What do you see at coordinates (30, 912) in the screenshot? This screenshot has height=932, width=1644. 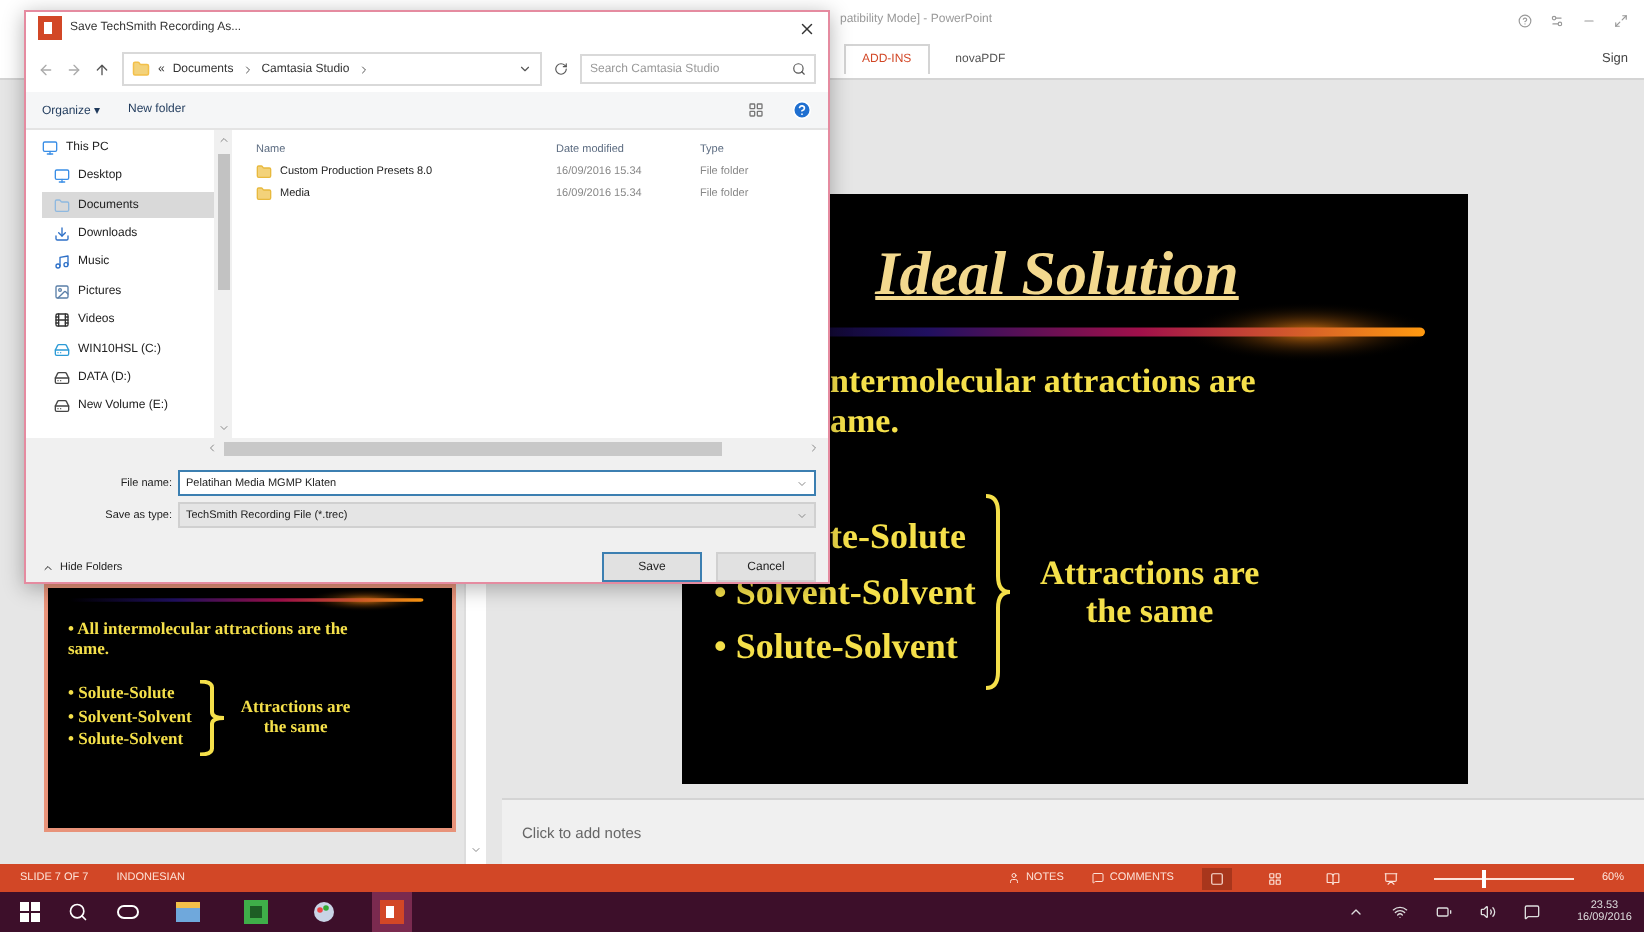 I see `windows-start-icon` at bounding box center [30, 912].